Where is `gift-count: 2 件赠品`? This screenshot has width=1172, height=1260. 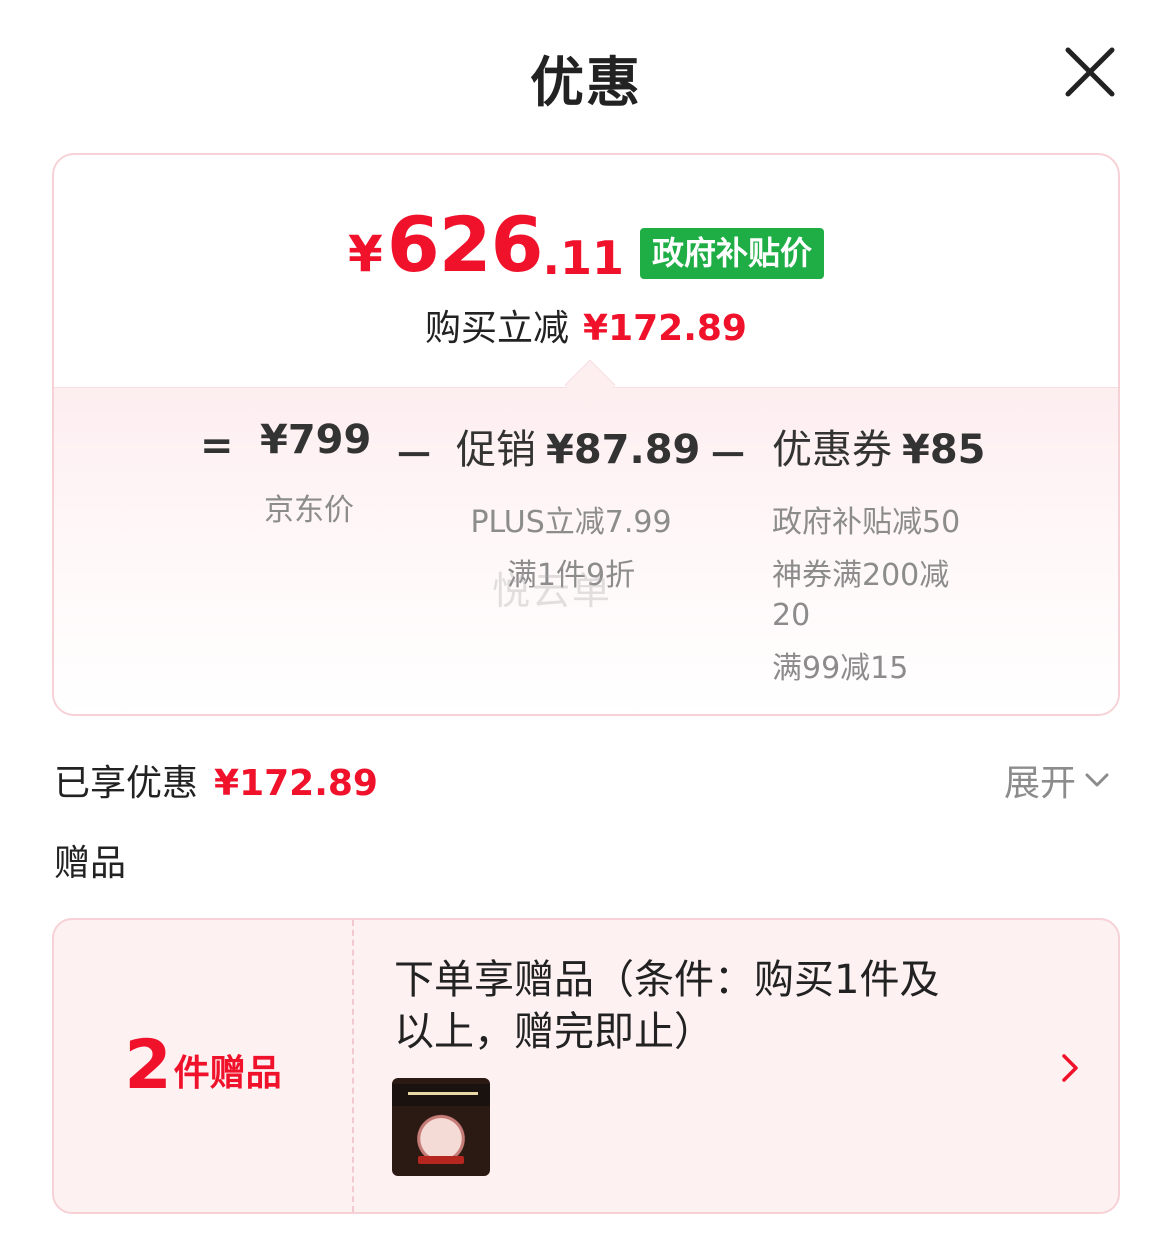
gift-count: 2 件赠品 is located at coordinates (202, 1066).